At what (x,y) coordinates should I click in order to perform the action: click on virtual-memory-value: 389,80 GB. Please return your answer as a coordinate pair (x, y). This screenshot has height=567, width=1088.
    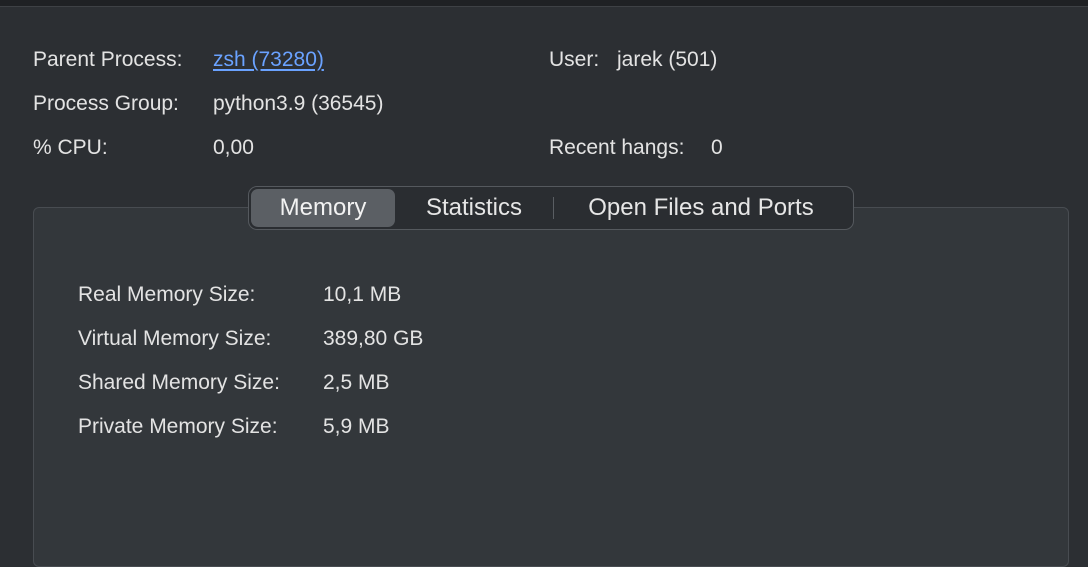
    Looking at the image, I should click on (373, 338).